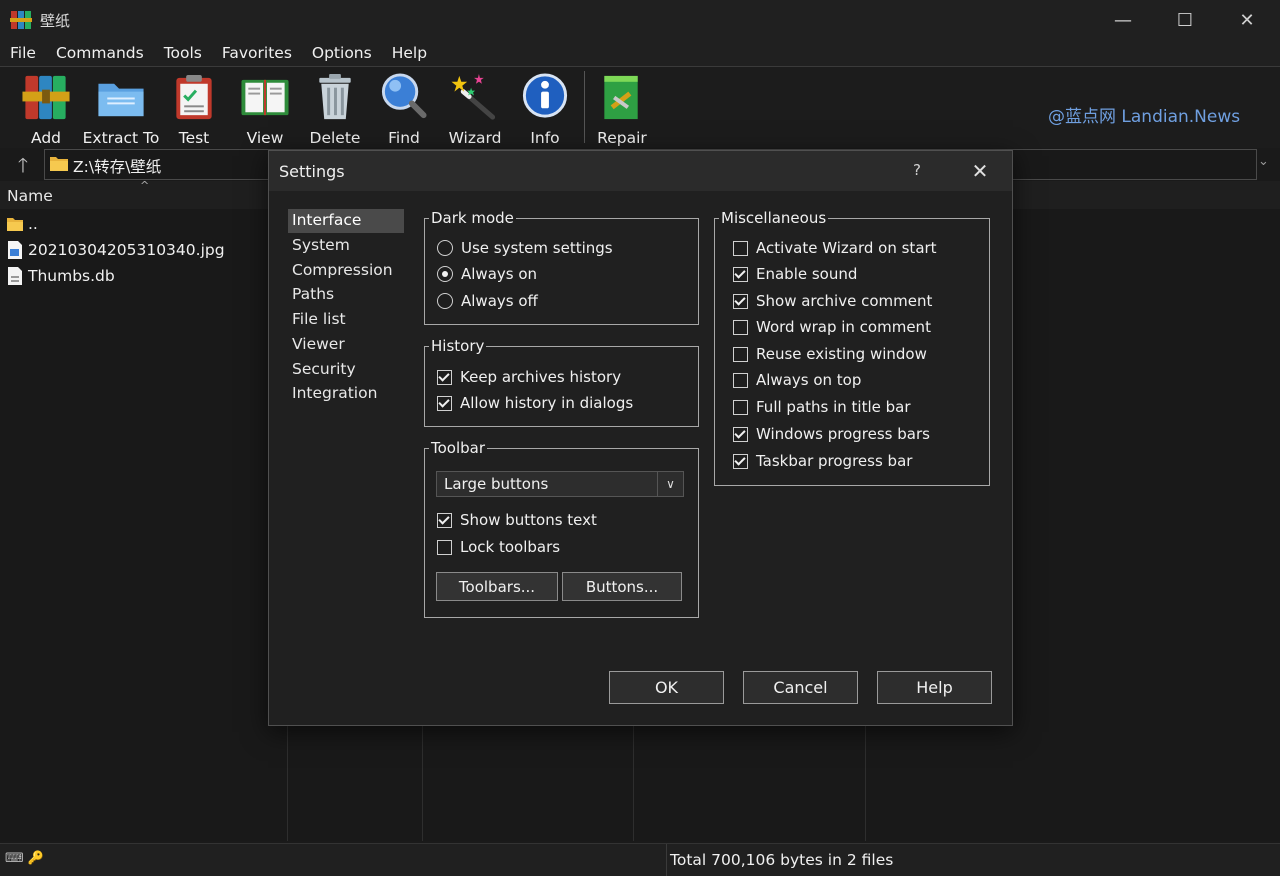  Describe the element at coordinates (841, 354) in the screenshot. I see `option-label: Reuse existing window` at that location.